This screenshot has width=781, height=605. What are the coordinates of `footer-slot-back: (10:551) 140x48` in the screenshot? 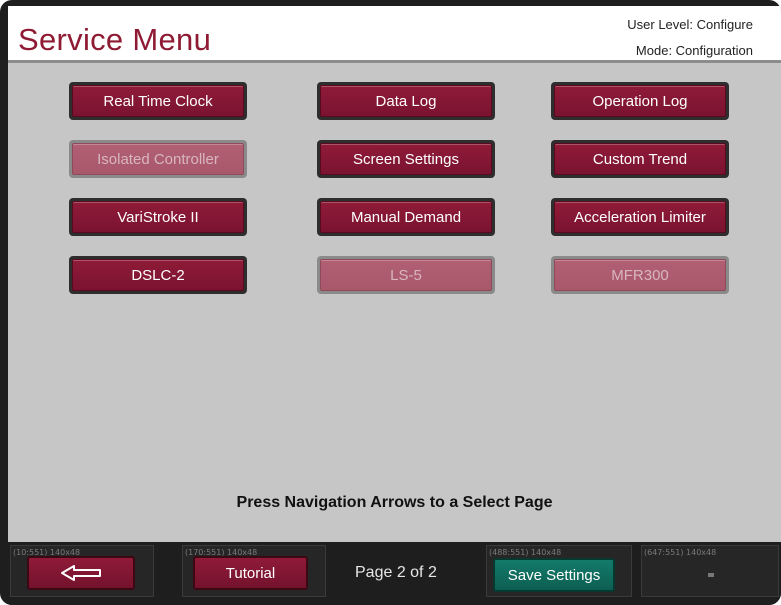 It's located at (82, 571).